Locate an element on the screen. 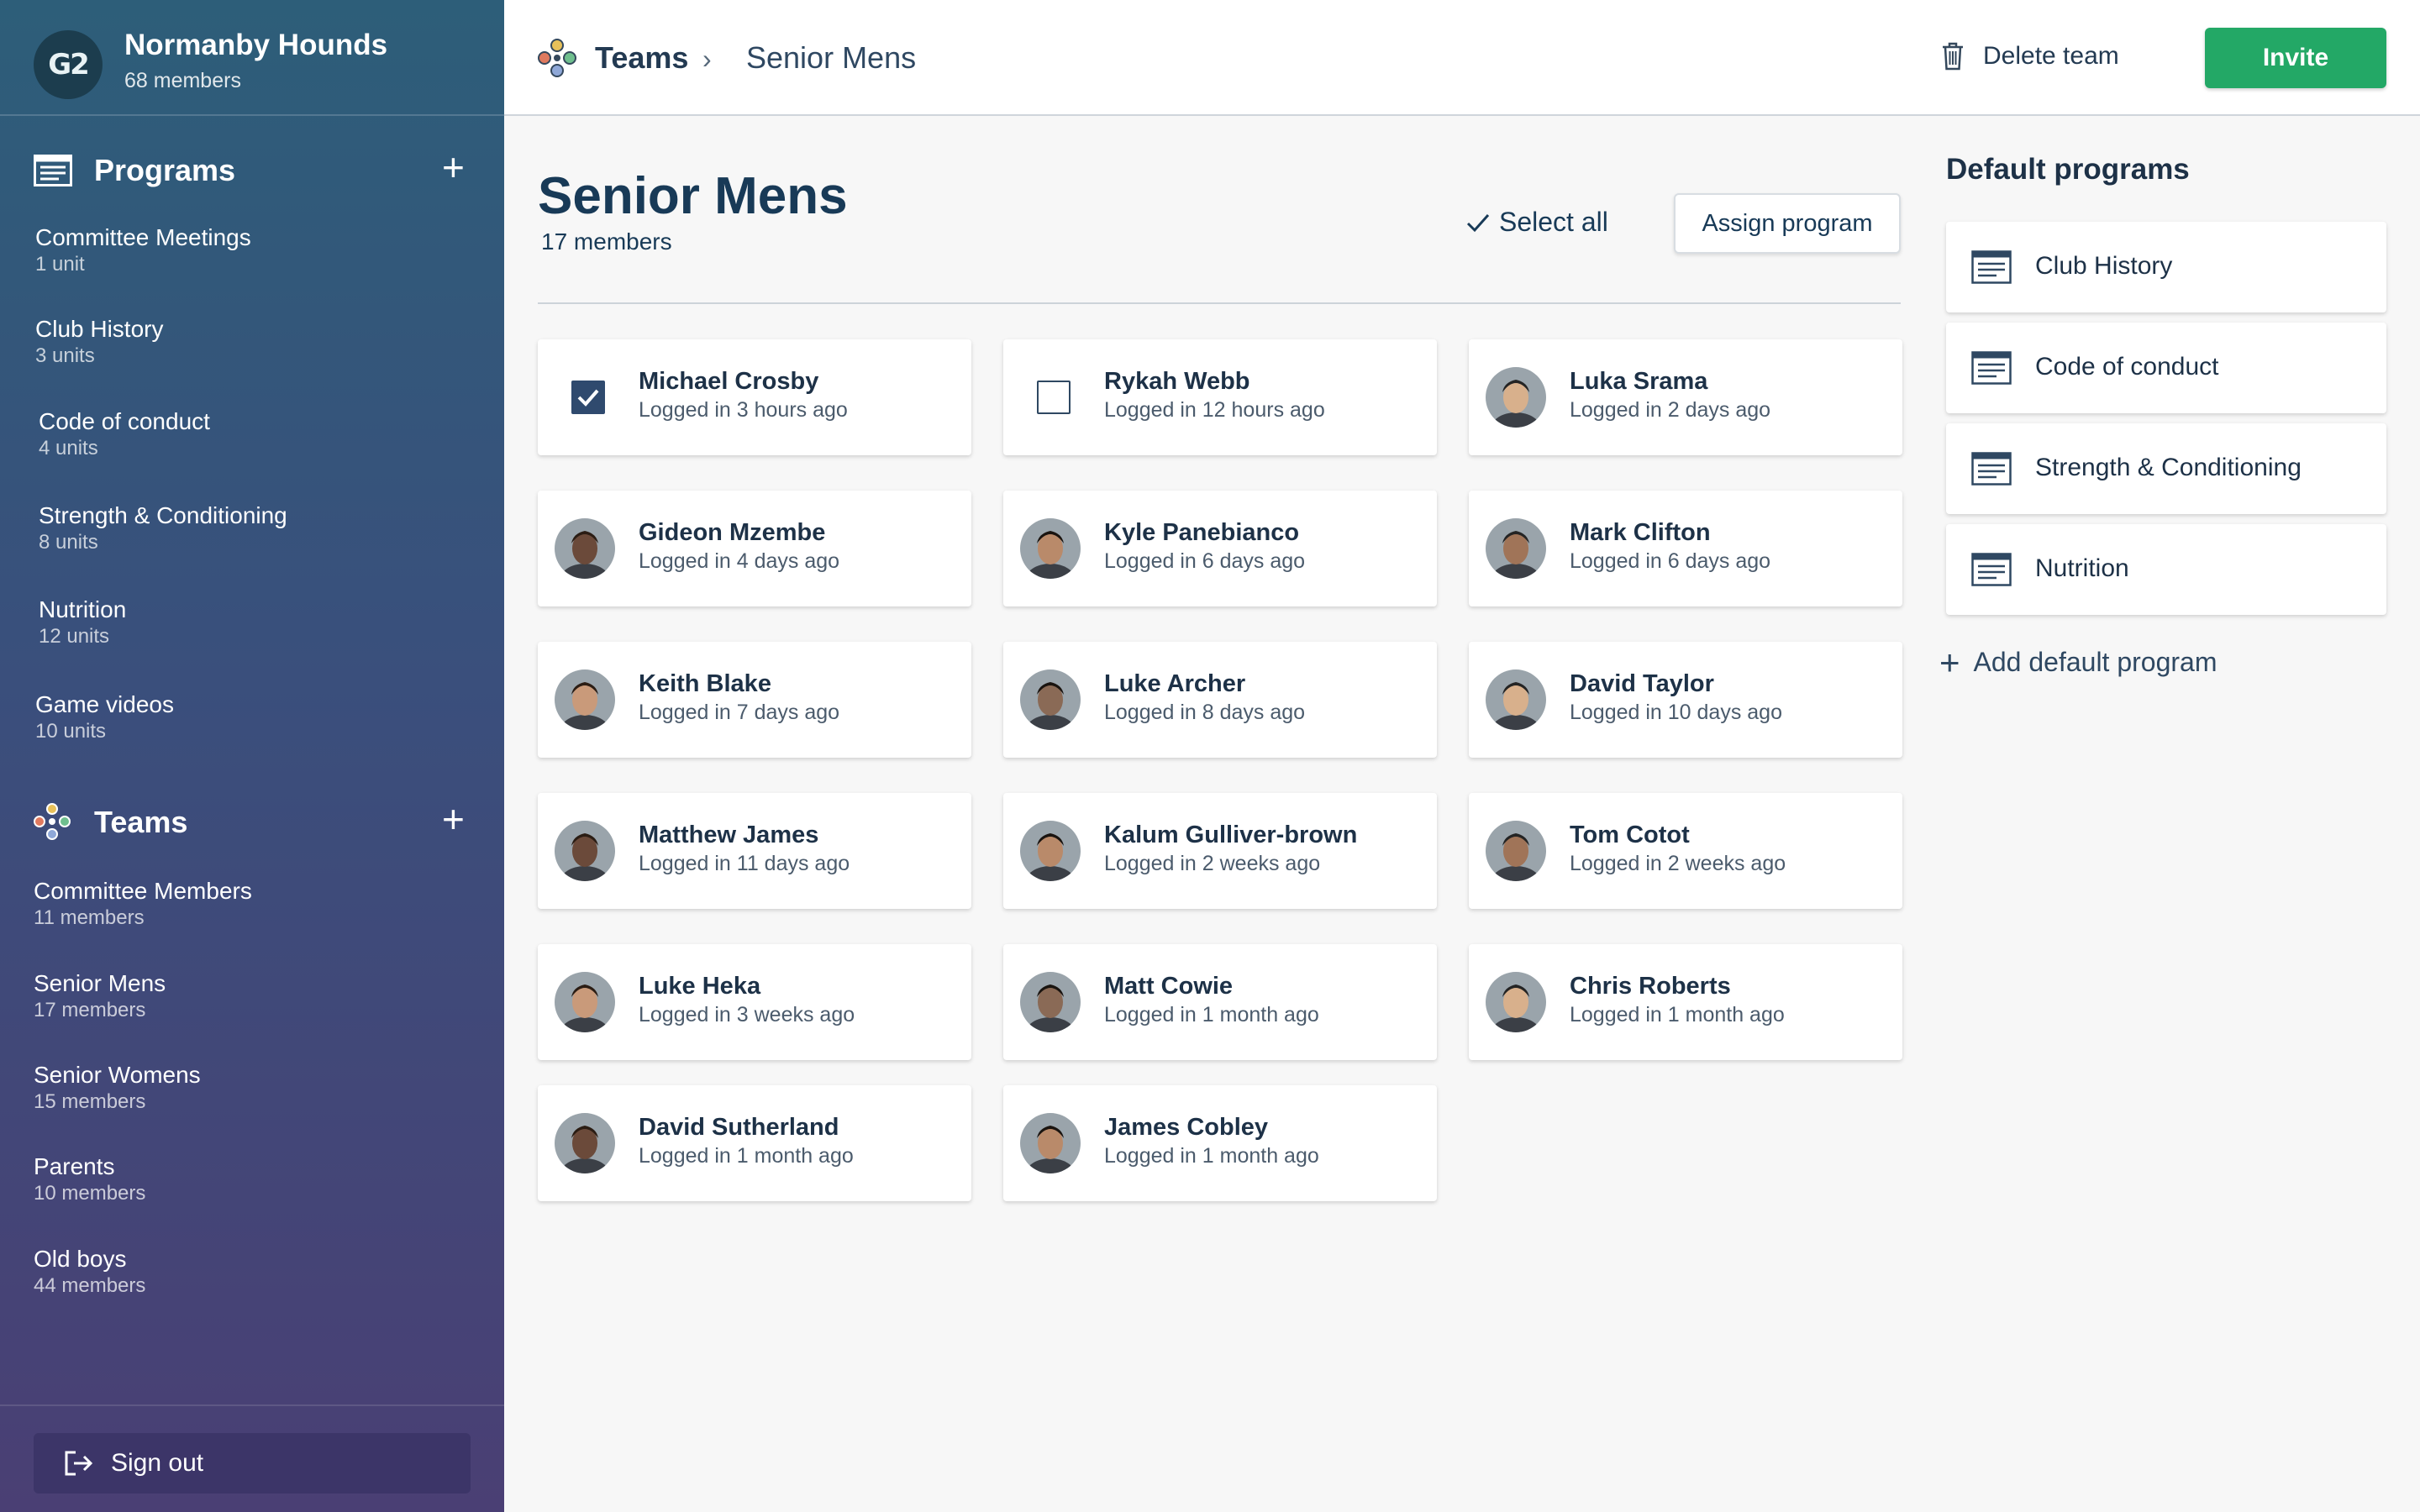 This screenshot has width=2420, height=1512. page-title: Senior Mens is located at coordinates (693, 196).